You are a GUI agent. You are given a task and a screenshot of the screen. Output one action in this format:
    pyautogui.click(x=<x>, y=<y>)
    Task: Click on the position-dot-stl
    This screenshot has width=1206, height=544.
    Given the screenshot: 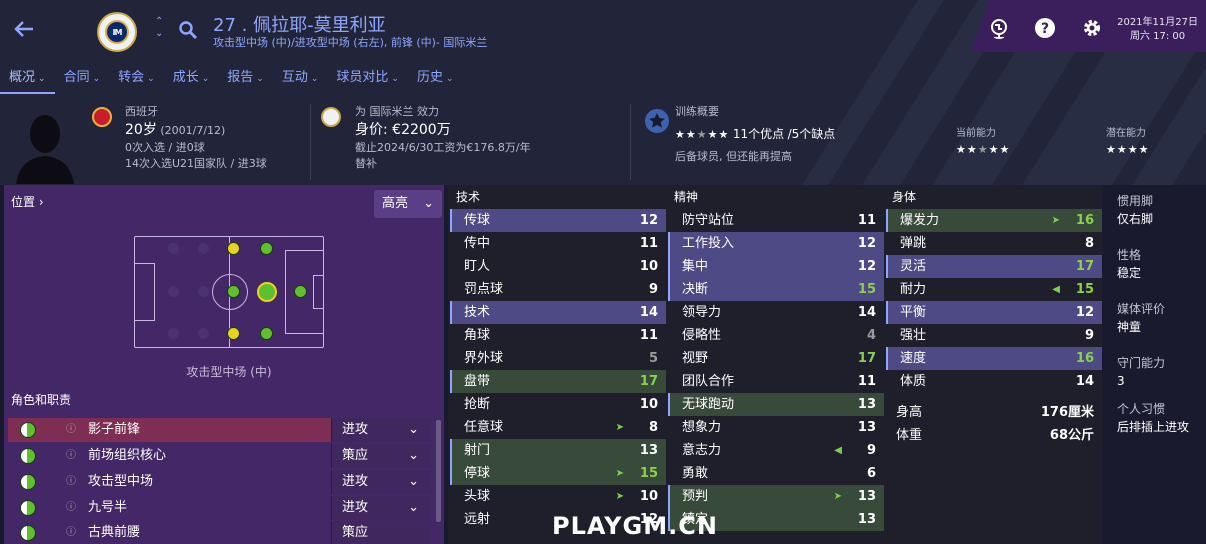 What is the action you would take?
    pyautogui.click(x=266, y=333)
    